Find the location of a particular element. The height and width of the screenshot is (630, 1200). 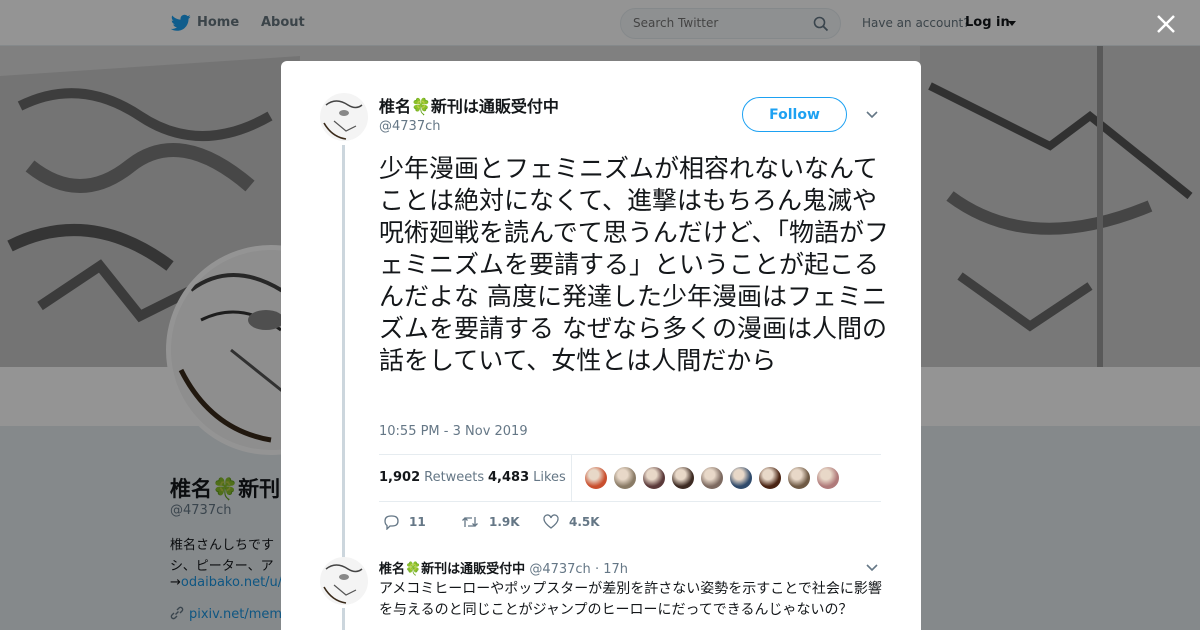

retweet-action-count: 1.9K is located at coordinates (504, 522).